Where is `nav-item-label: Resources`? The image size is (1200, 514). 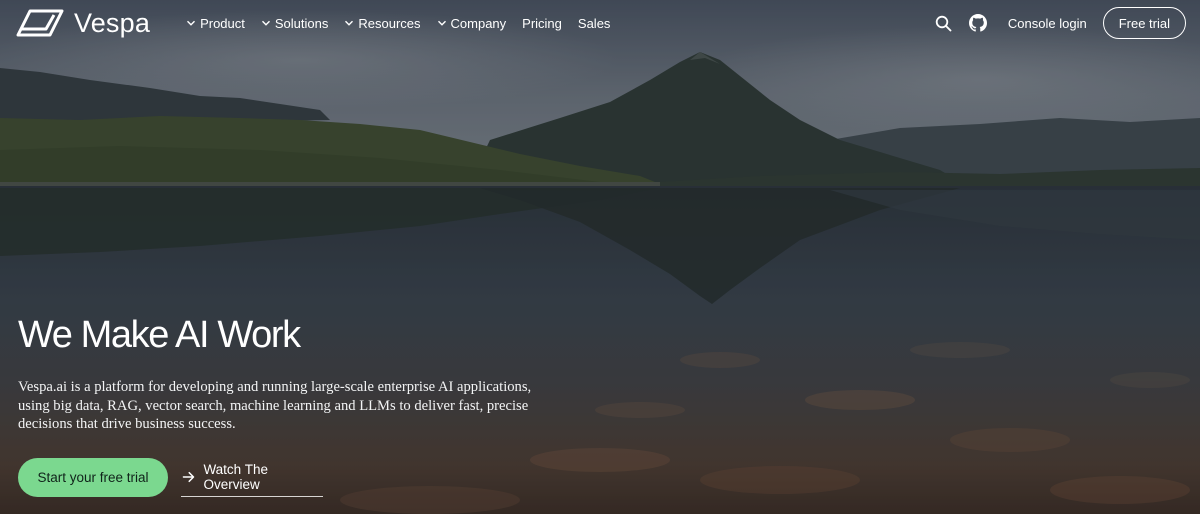 nav-item-label: Resources is located at coordinates (389, 23).